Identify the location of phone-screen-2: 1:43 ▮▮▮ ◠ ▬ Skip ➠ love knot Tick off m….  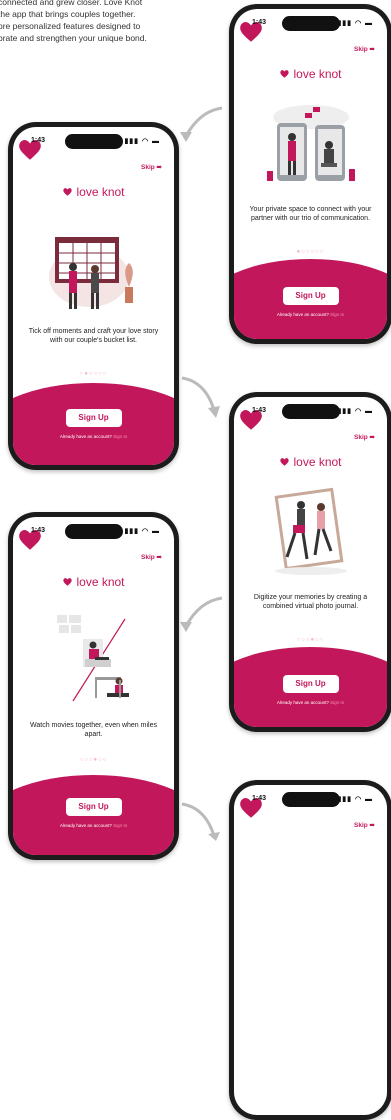
(93, 296).